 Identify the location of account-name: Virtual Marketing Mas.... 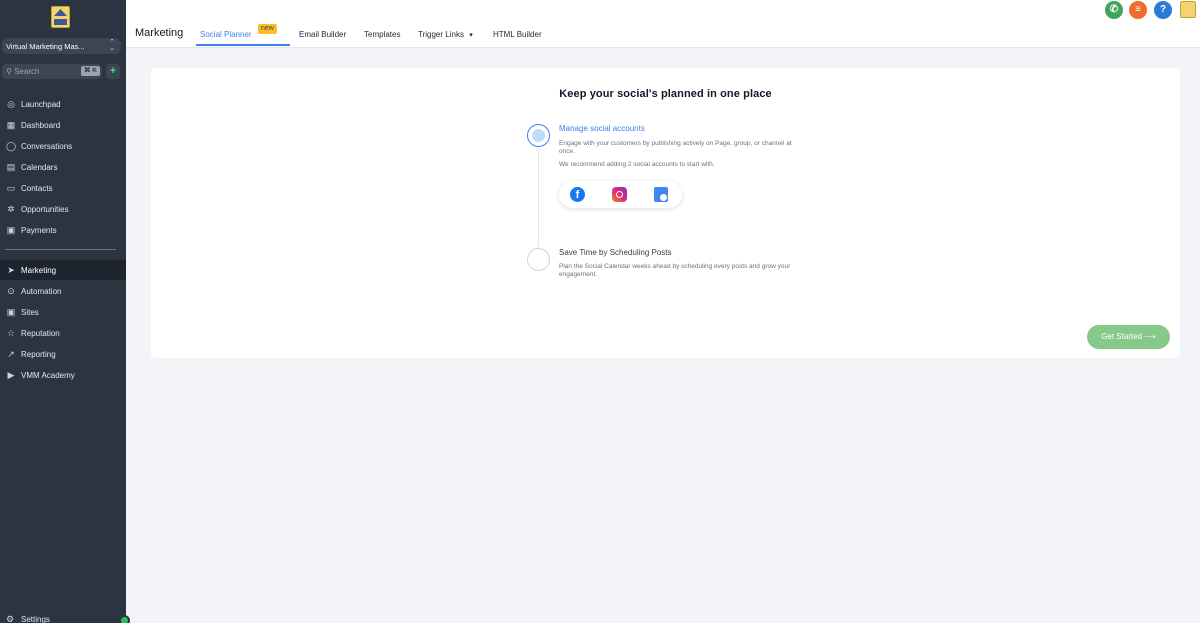
(45, 46).